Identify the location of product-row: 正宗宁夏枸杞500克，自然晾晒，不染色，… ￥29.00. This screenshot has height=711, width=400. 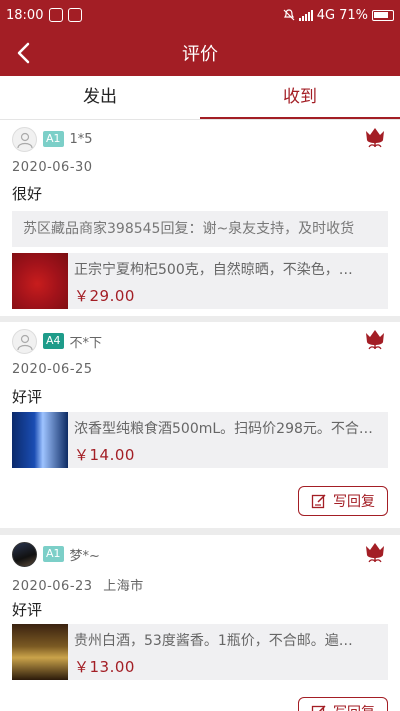
(200, 281).